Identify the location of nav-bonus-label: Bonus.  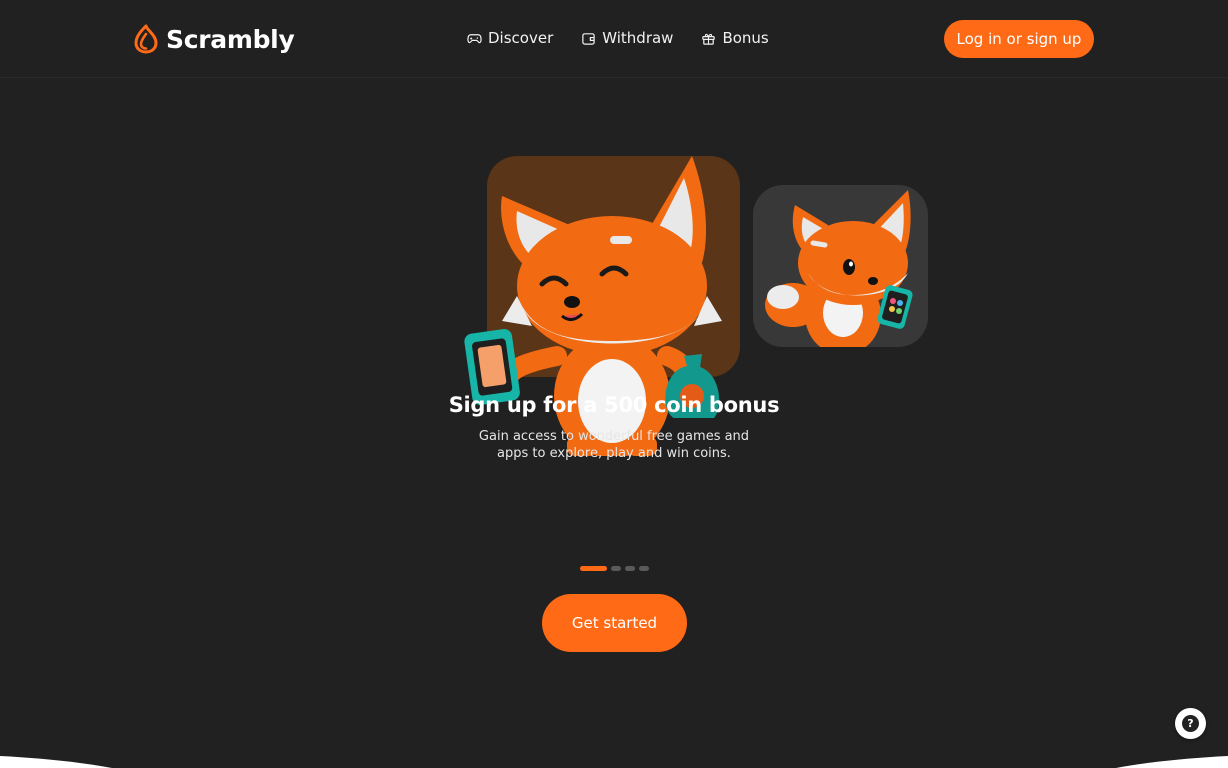
(745, 38).